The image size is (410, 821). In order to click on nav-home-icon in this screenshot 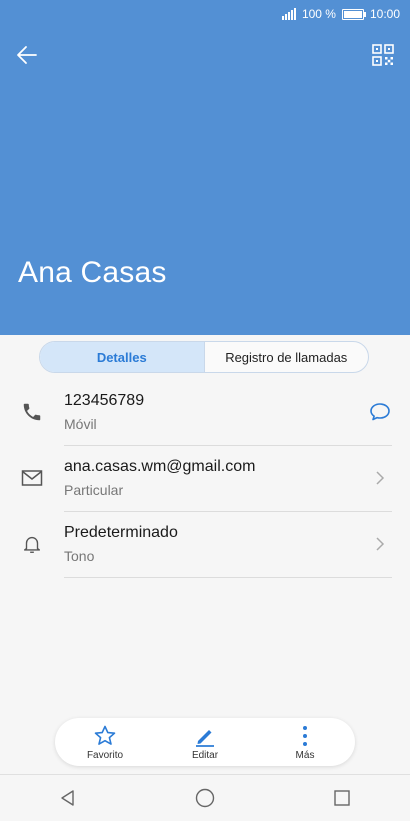, I will do `click(205, 798)`.